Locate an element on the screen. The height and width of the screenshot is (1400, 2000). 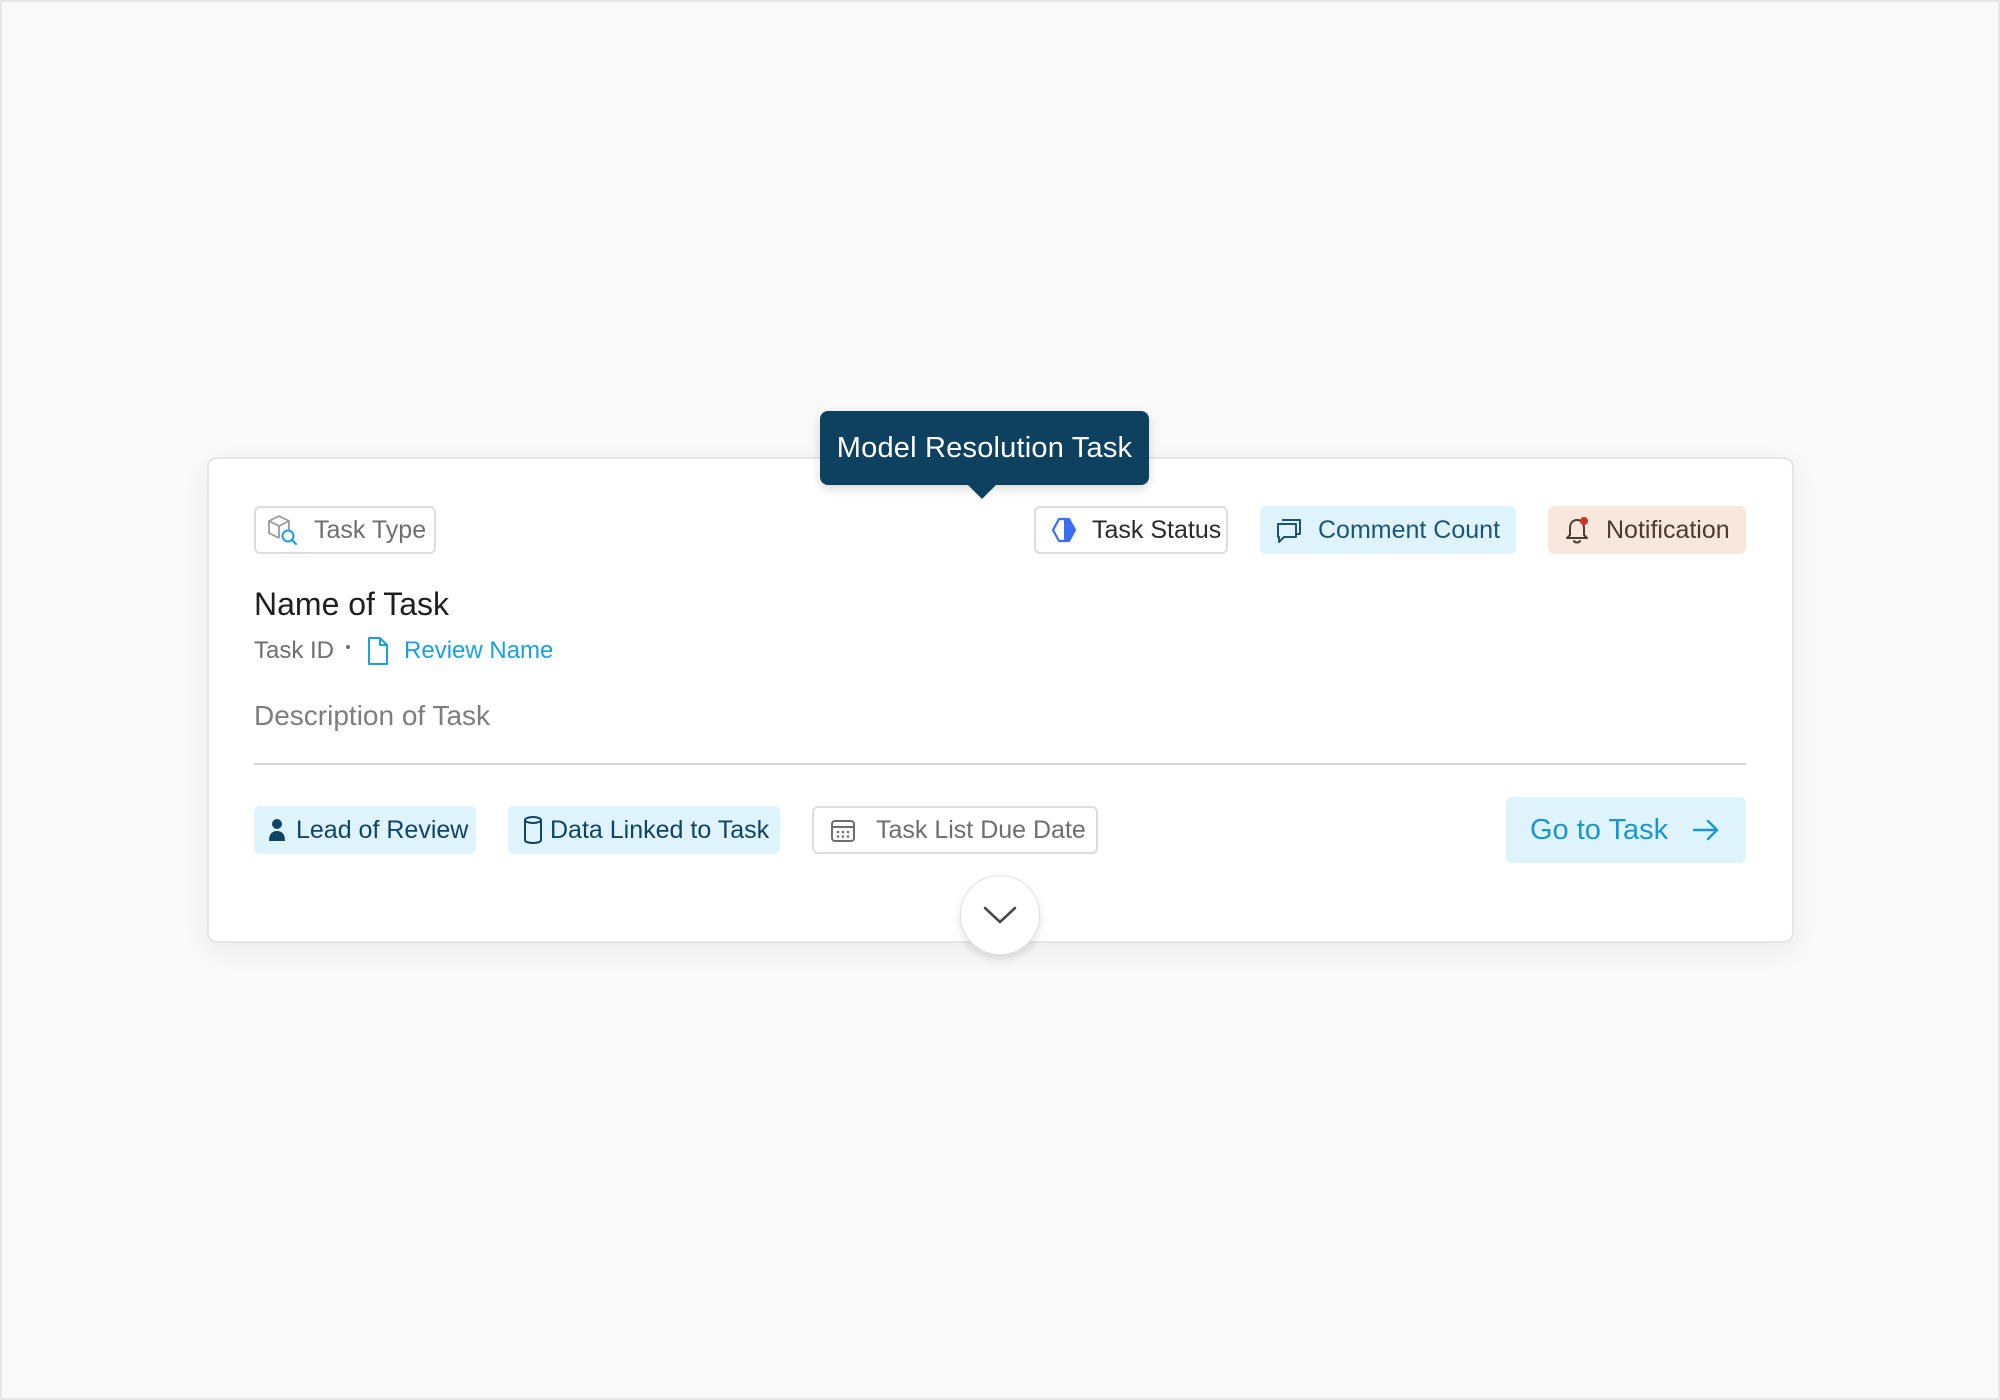
task-type-chip: Task Type is located at coordinates (345, 530).